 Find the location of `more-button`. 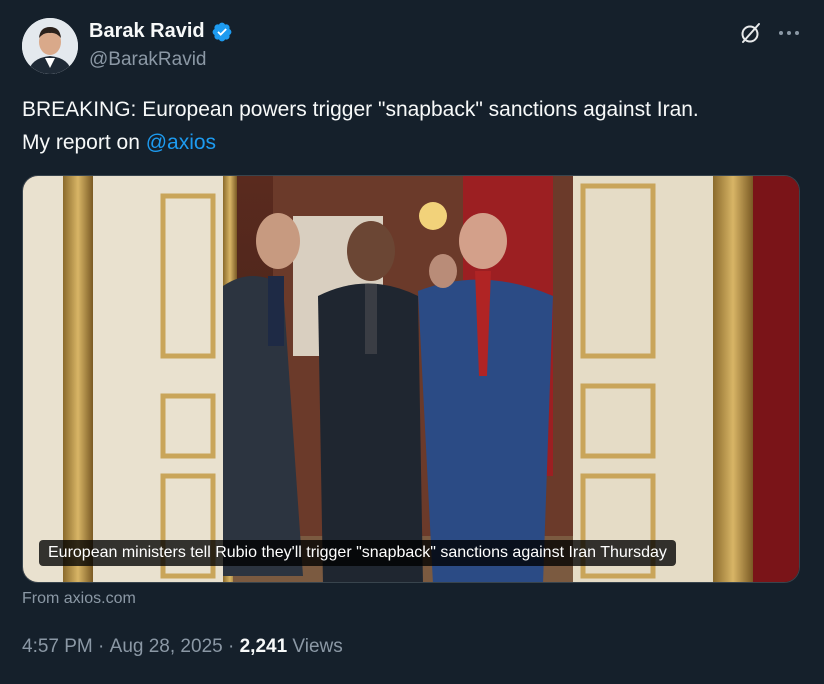

more-button is located at coordinates (789, 33).